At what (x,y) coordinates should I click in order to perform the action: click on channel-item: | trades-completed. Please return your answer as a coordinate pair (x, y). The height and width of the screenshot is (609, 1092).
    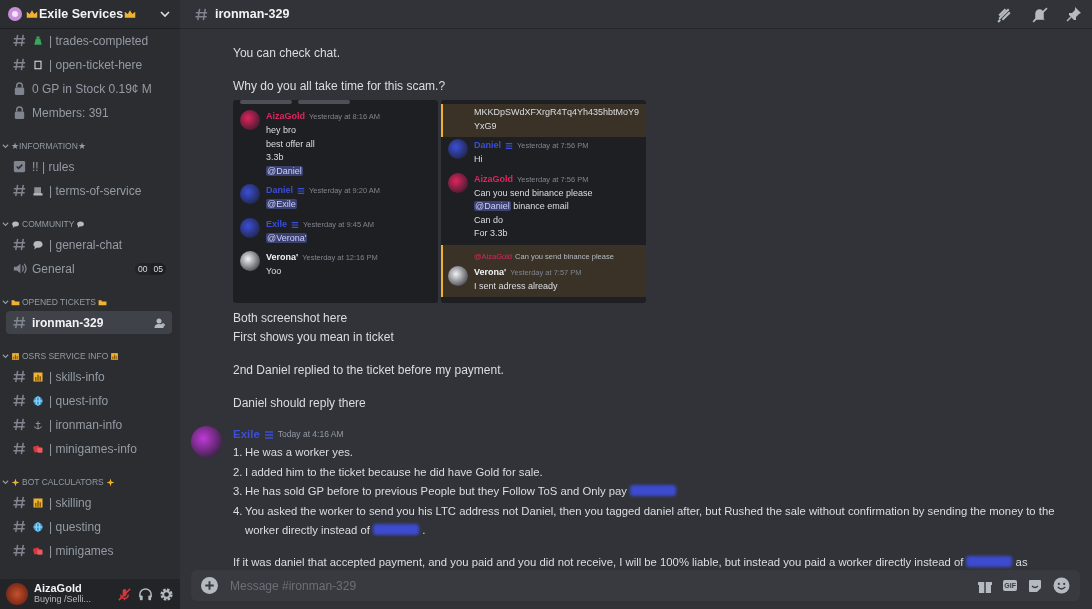
    Looking at the image, I should click on (89, 40).